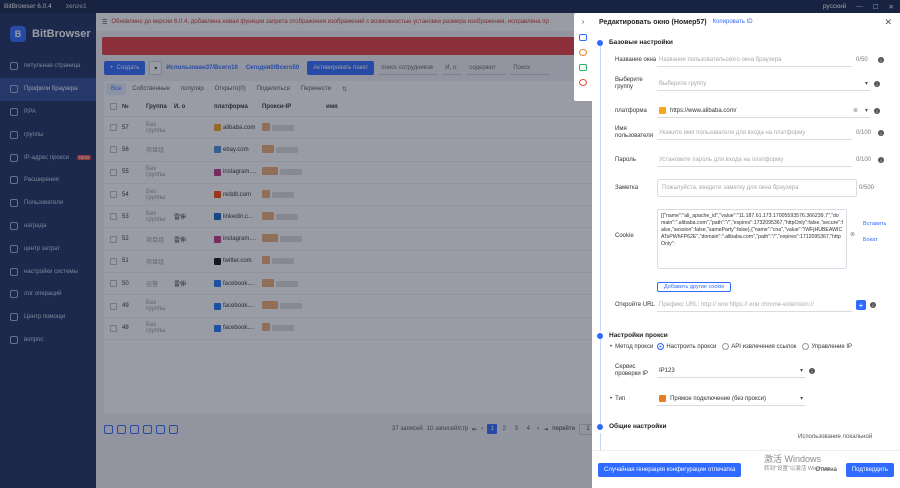 The height and width of the screenshot is (488, 900). What do you see at coordinates (874, 240) in the screenshot?
I see `cookie-format-link: Бокат` at bounding box center [874, 240].